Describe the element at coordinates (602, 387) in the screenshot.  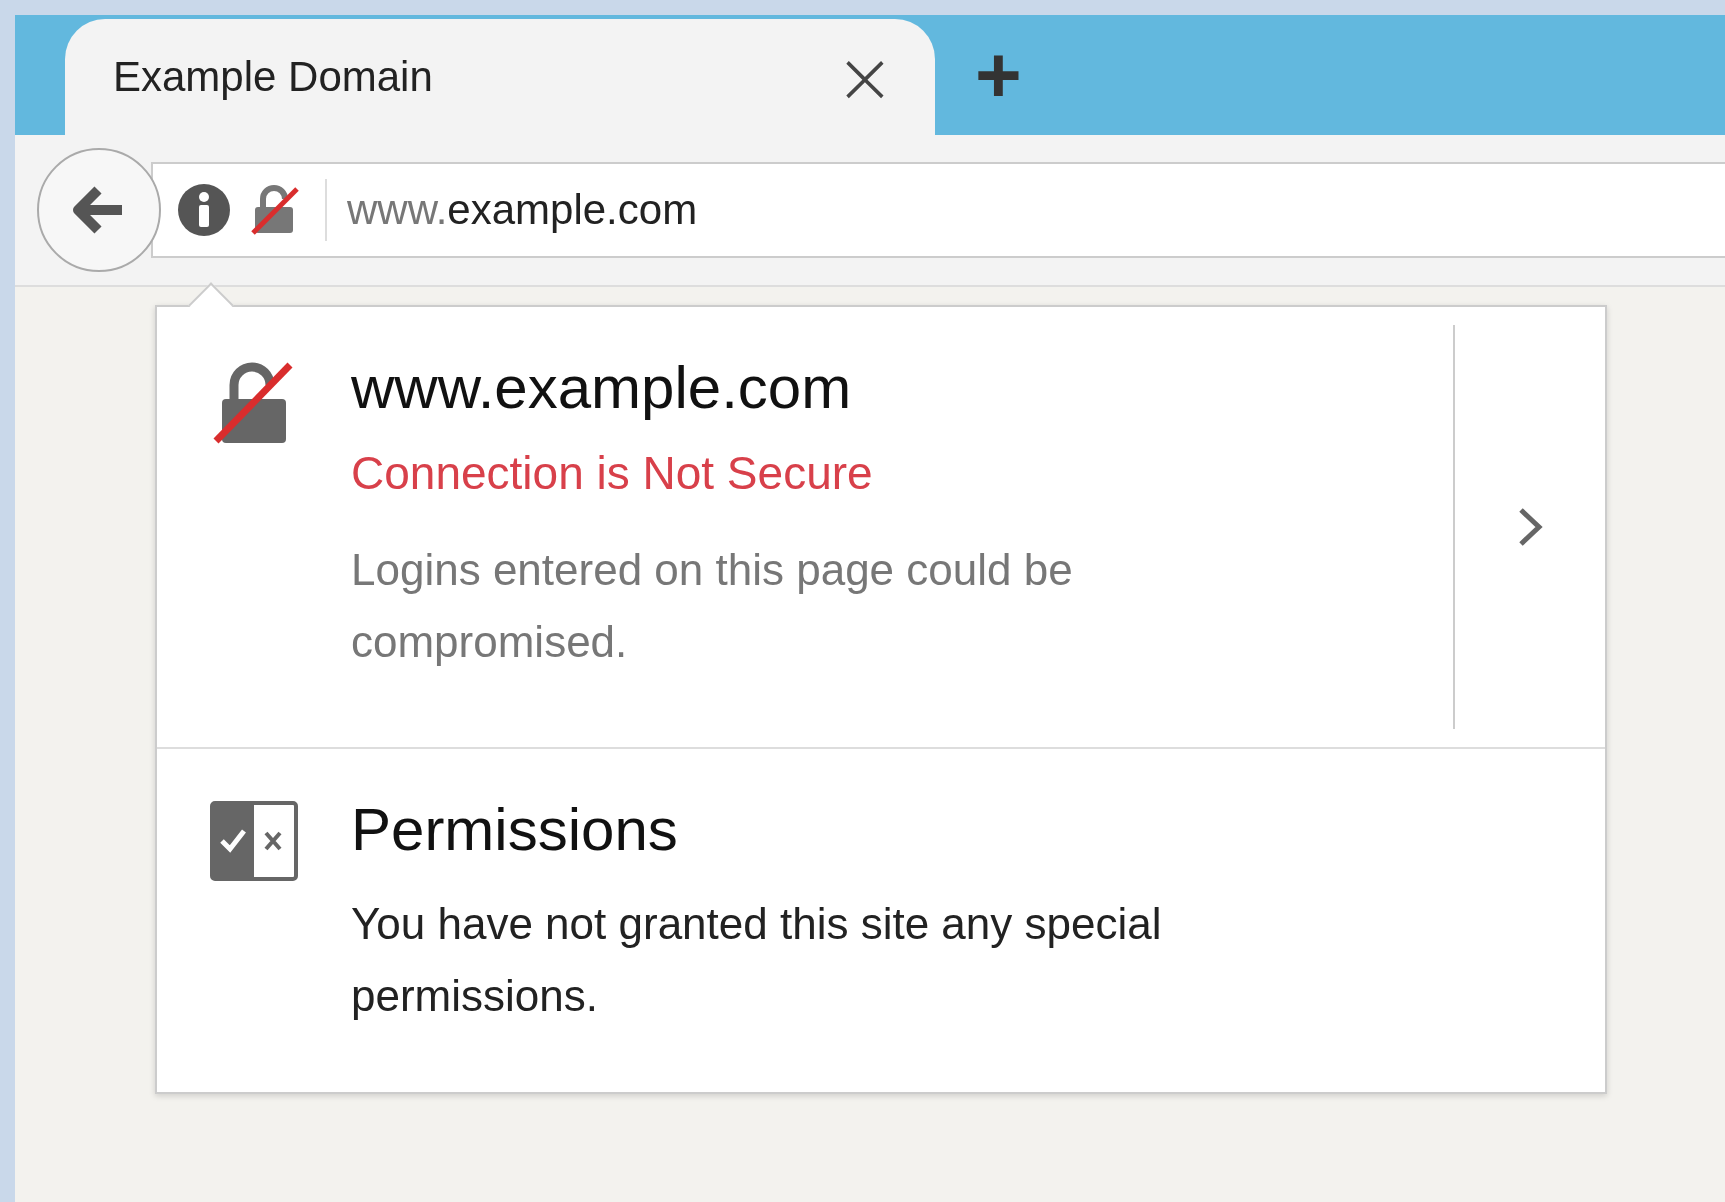
I see `site-host: www.example.com` at that location.